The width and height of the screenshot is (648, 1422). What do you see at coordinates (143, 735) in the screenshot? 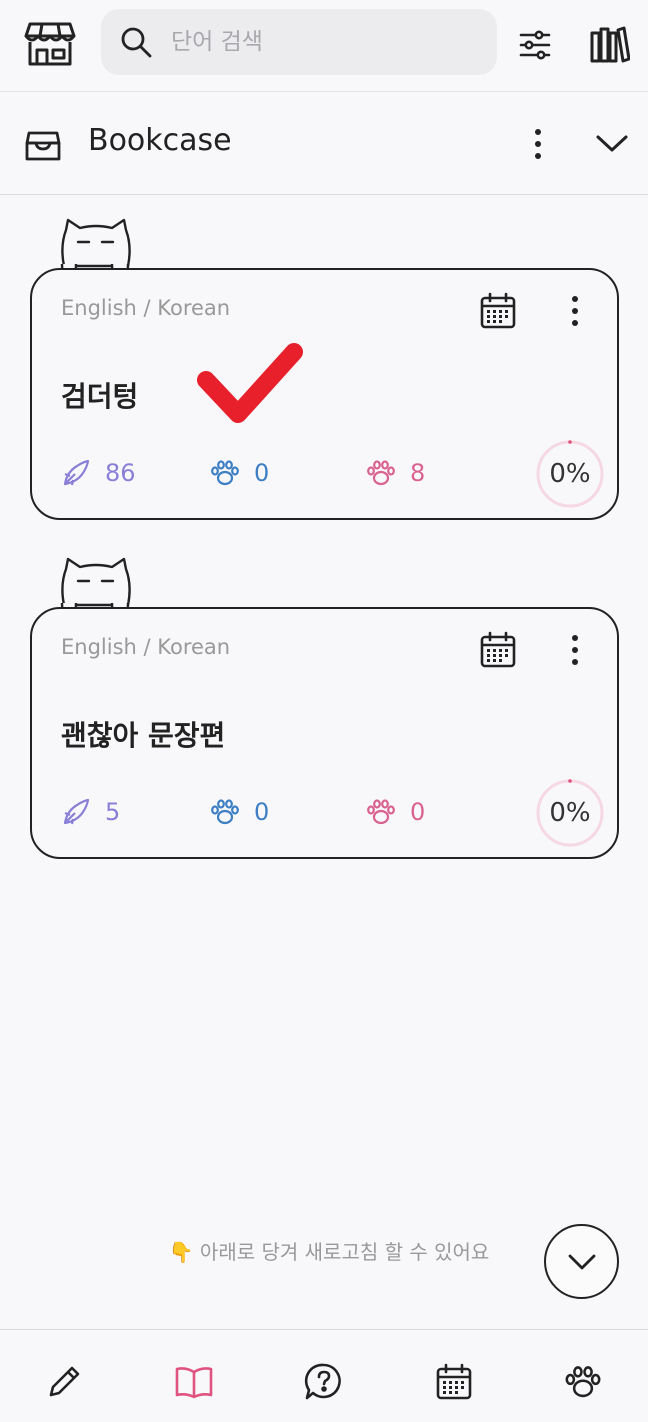
I see `deck-title: 괜찮아 문장편` at bounding box center [143, 735].